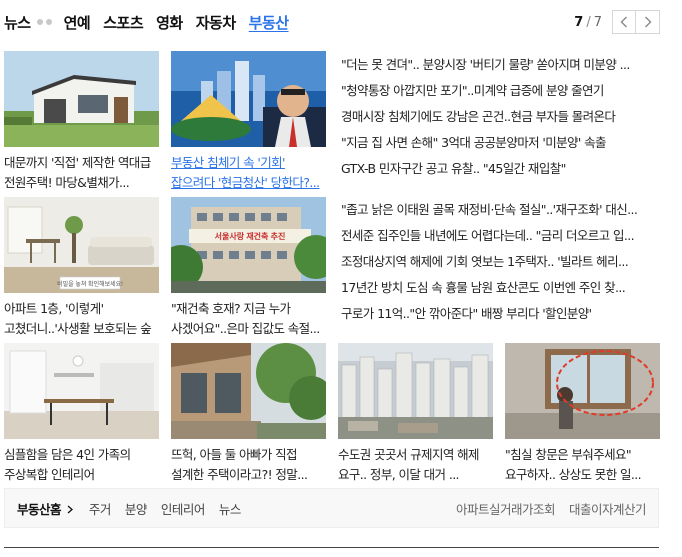  Describe the element at coordinates (331, 547) in the screenshot. I see `divider` at that location.